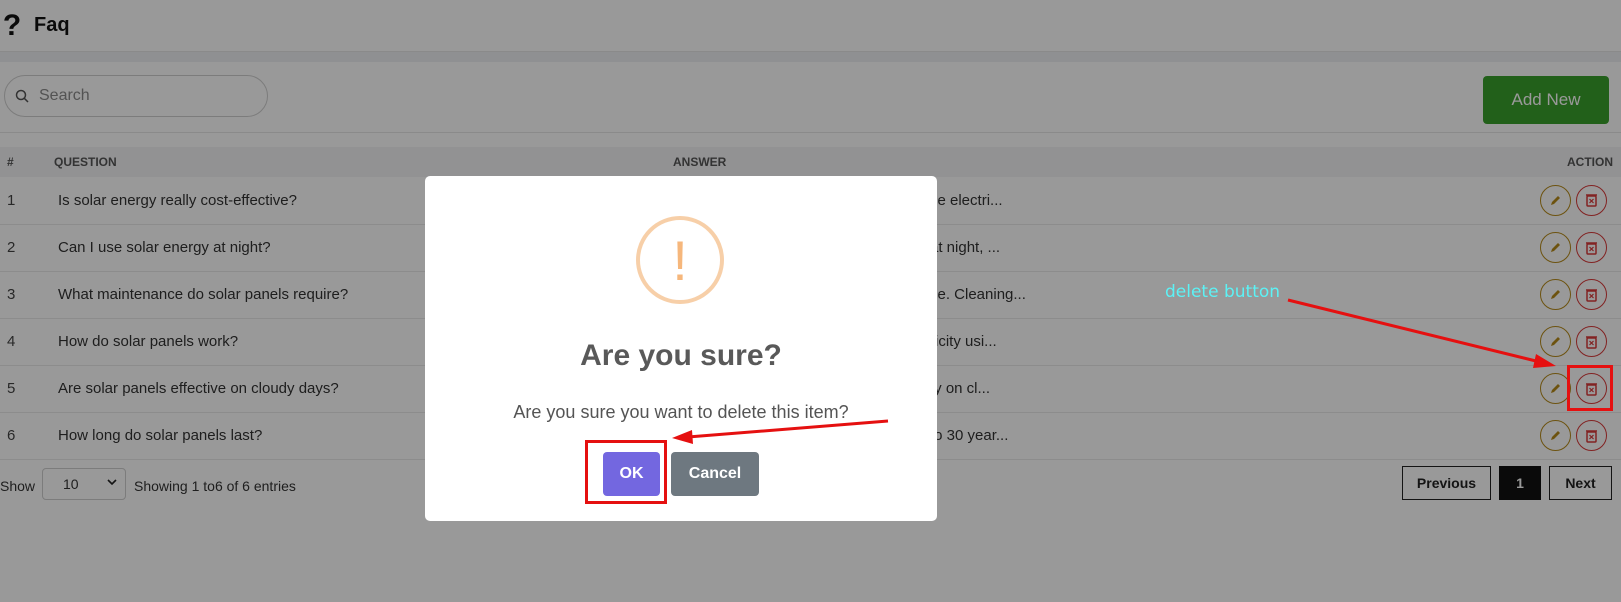 The image size is (1621, 602). What do you see at coordinates (1414, 331) in the screenshot?
I see `arrow-to-delete` at bounding box center [1414, 331].